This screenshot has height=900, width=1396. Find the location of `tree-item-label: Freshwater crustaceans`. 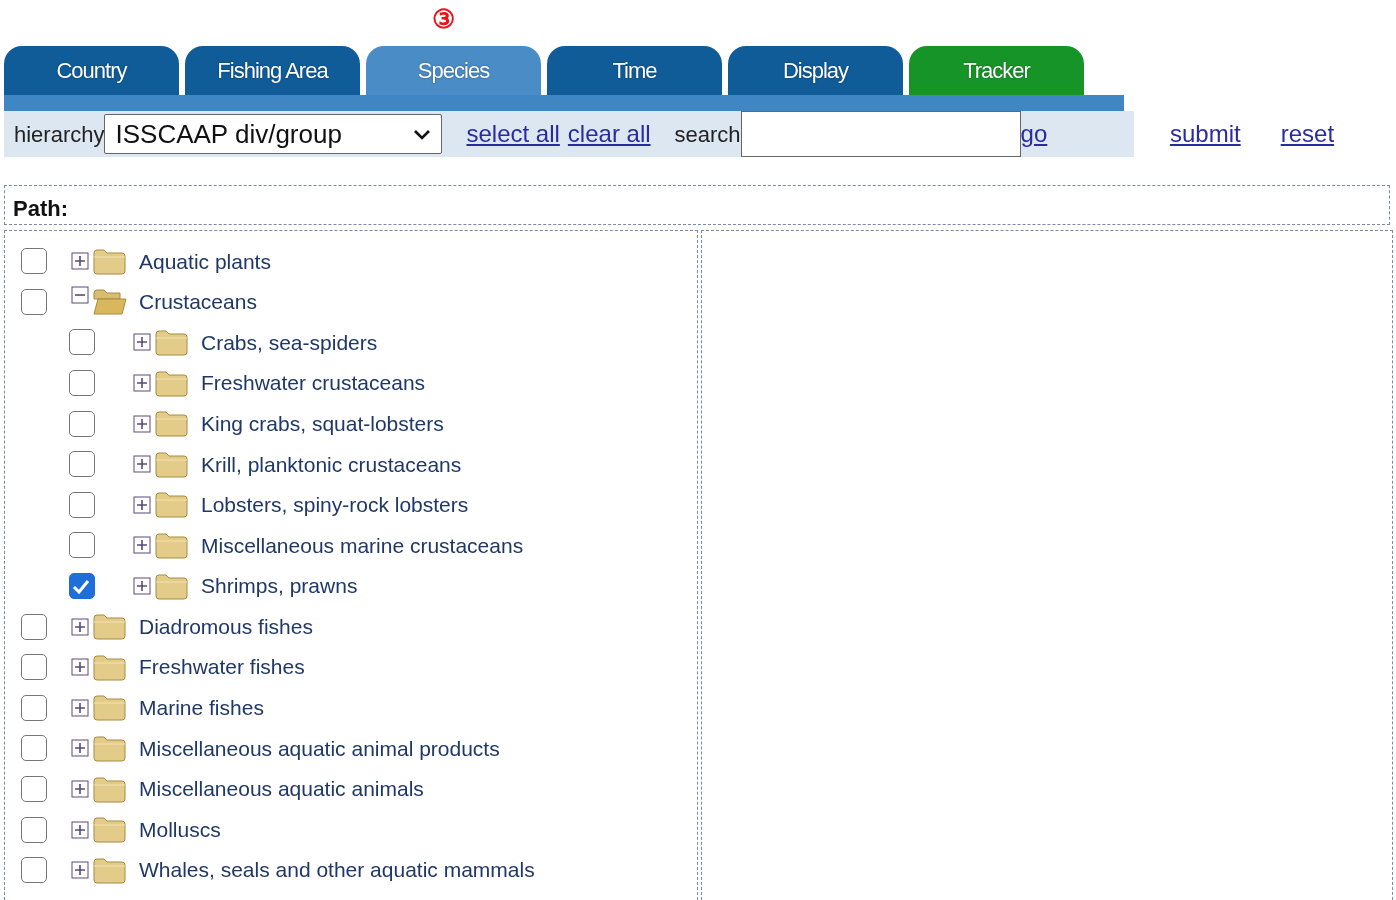

tree-item-label: Freshwater crustaceans is located at coordinates (313, 383).